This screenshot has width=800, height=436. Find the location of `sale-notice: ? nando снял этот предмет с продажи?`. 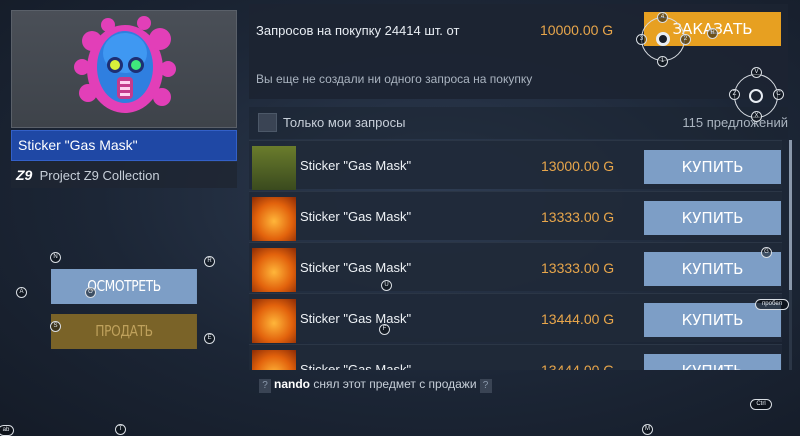

sale-notice: ? nando снял этот предмет с продажи? is located at coordinates (375, 385).